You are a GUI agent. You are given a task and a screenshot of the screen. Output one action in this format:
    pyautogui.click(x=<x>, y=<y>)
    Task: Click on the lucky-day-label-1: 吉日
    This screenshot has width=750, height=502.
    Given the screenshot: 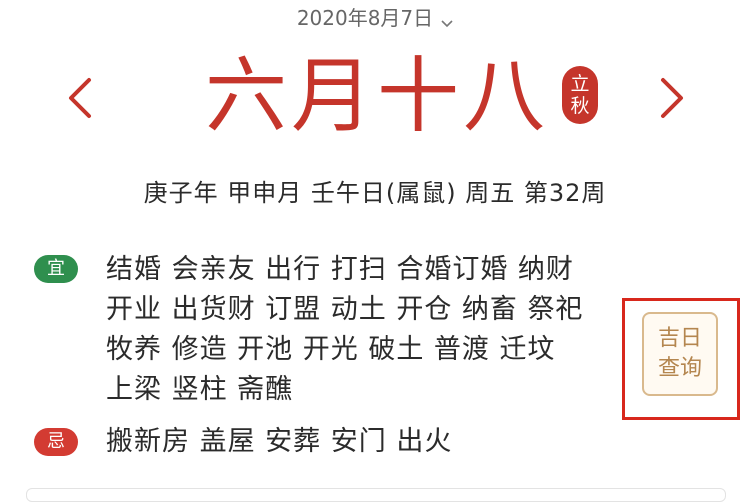 What is the action you would take?
    pyautogui.click(x=679, y=338)
    